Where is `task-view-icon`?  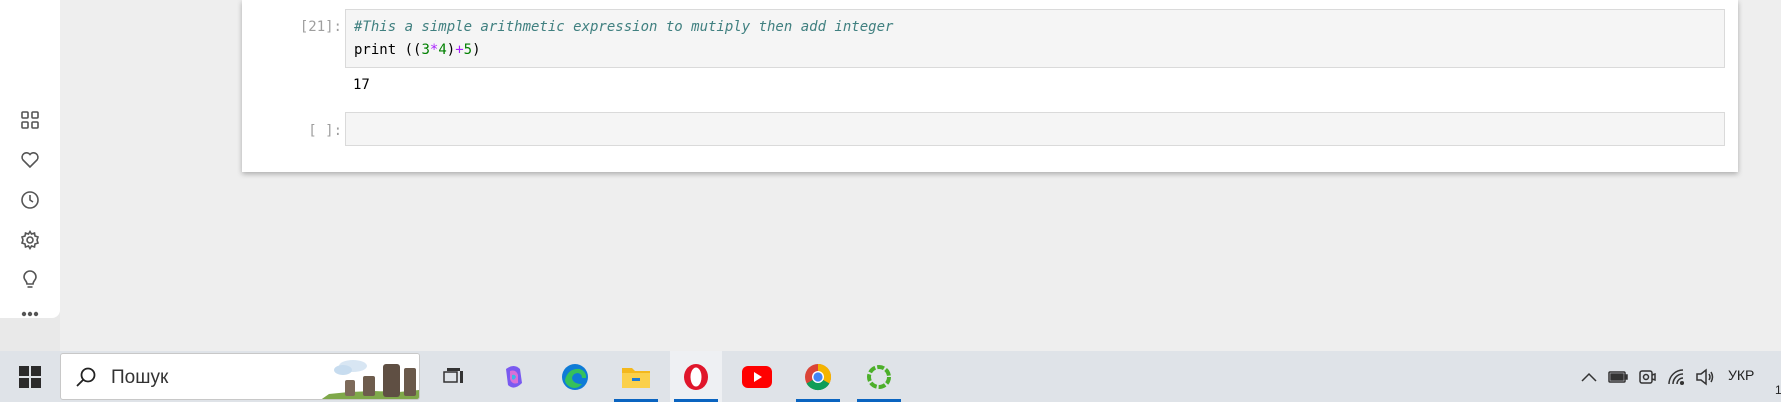 task-view-icon is located at coordinates (453, 375).